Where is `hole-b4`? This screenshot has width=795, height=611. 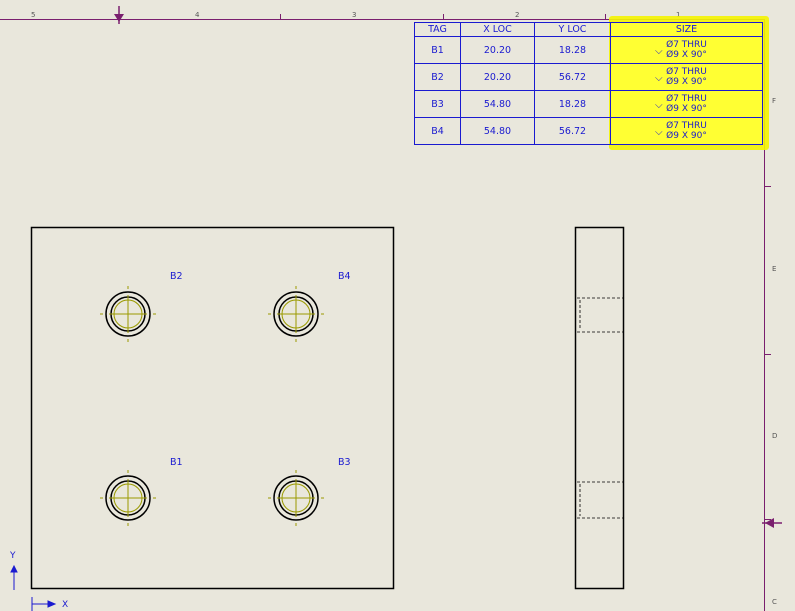
hole-b4 is located at coordinates (296, 314).